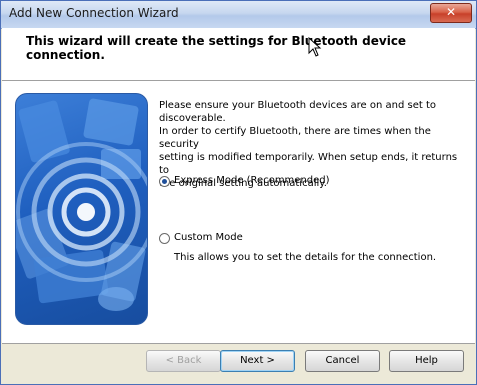 The height and width of the screenshot is (385, 477). What do you see at coordinates (426, 361) in the screenshot?
I see `help-button: Help` at bounding box center [426, 361].